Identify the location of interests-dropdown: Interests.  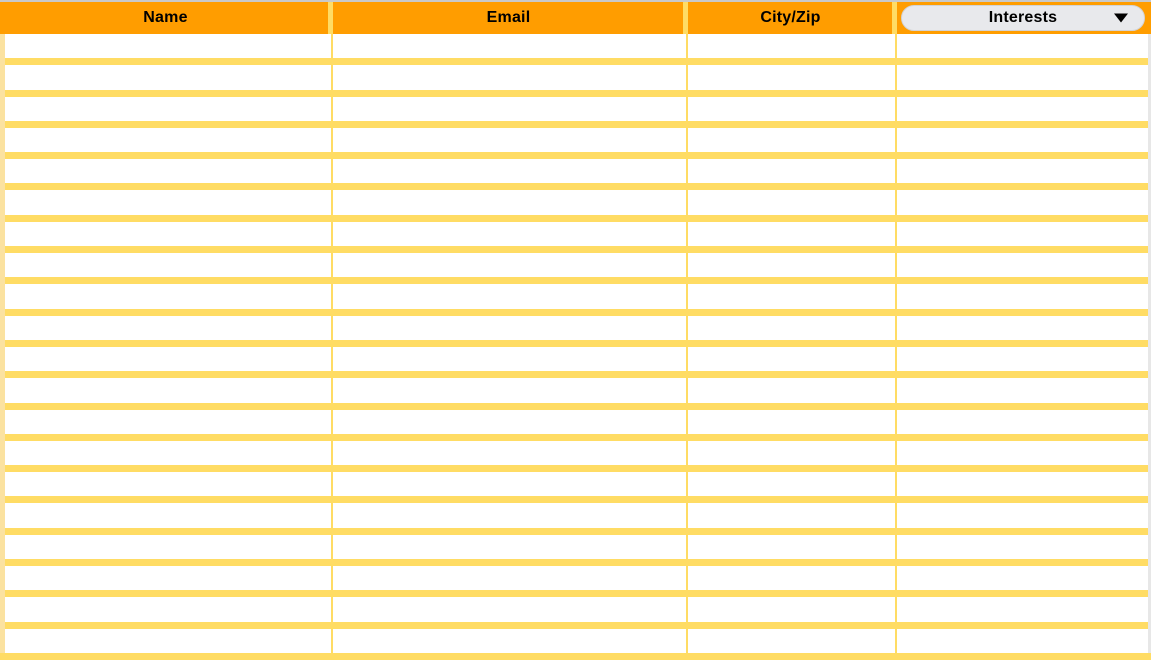
(1023, 18).